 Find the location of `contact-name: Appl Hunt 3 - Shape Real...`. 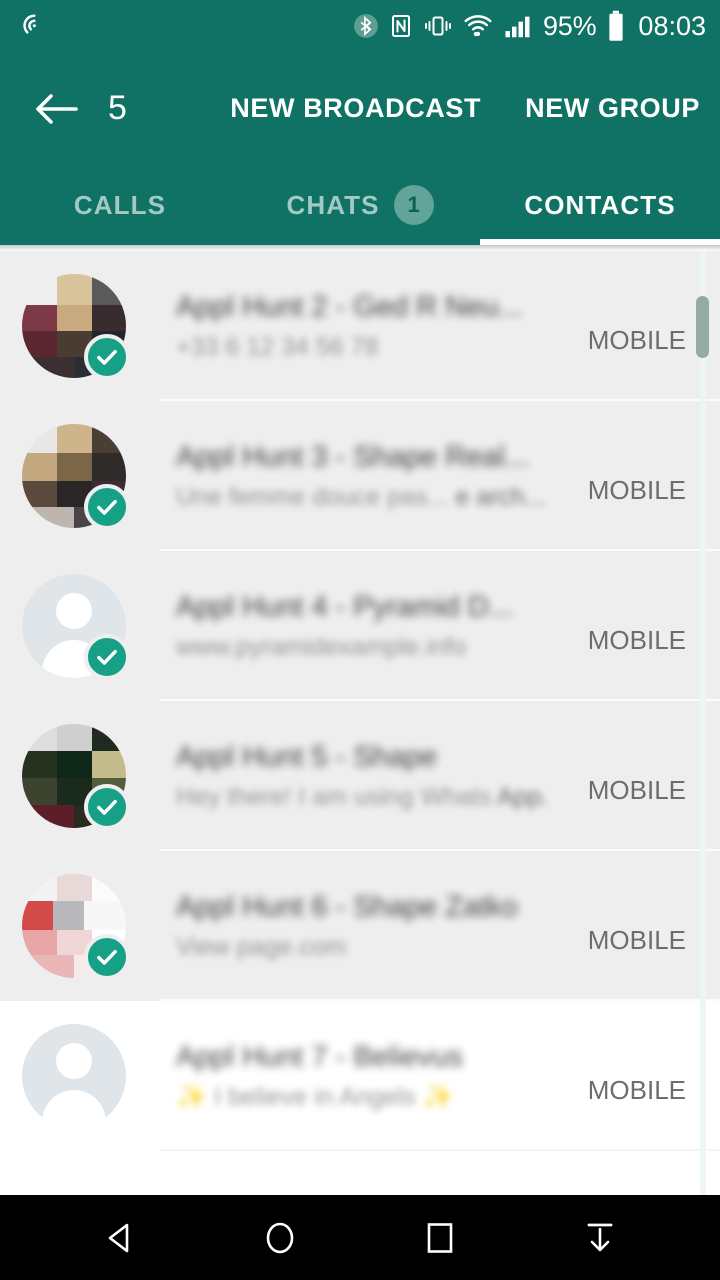

contact-name: Appl Hunt 3 - Shape Real... is located at coordinates (353, 456).